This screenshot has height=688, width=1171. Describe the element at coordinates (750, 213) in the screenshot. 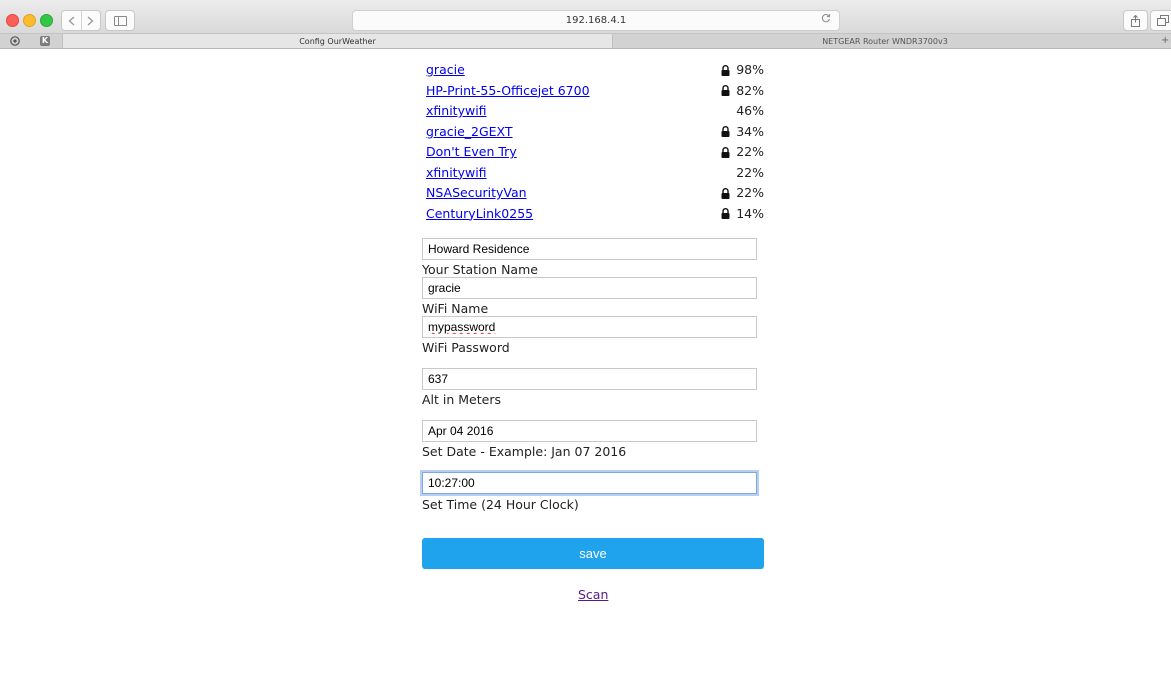

I see `signal-percent: 14%` at that location.